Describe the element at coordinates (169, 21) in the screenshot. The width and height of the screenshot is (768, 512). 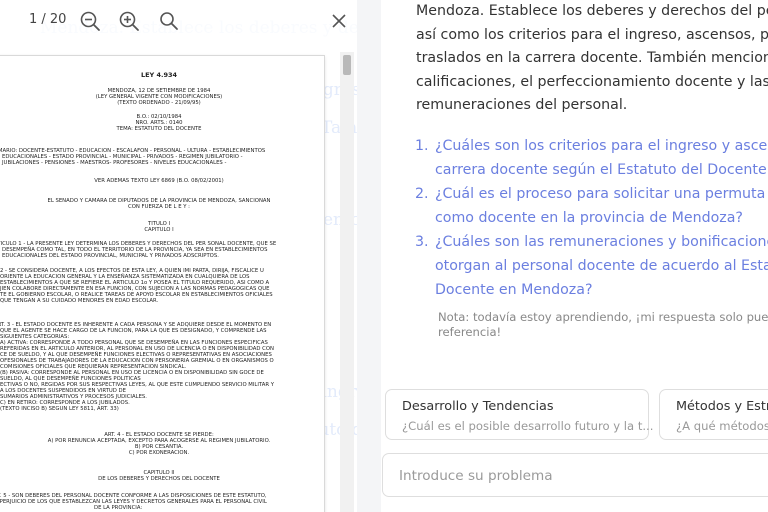
I see `search-icon` at that location.